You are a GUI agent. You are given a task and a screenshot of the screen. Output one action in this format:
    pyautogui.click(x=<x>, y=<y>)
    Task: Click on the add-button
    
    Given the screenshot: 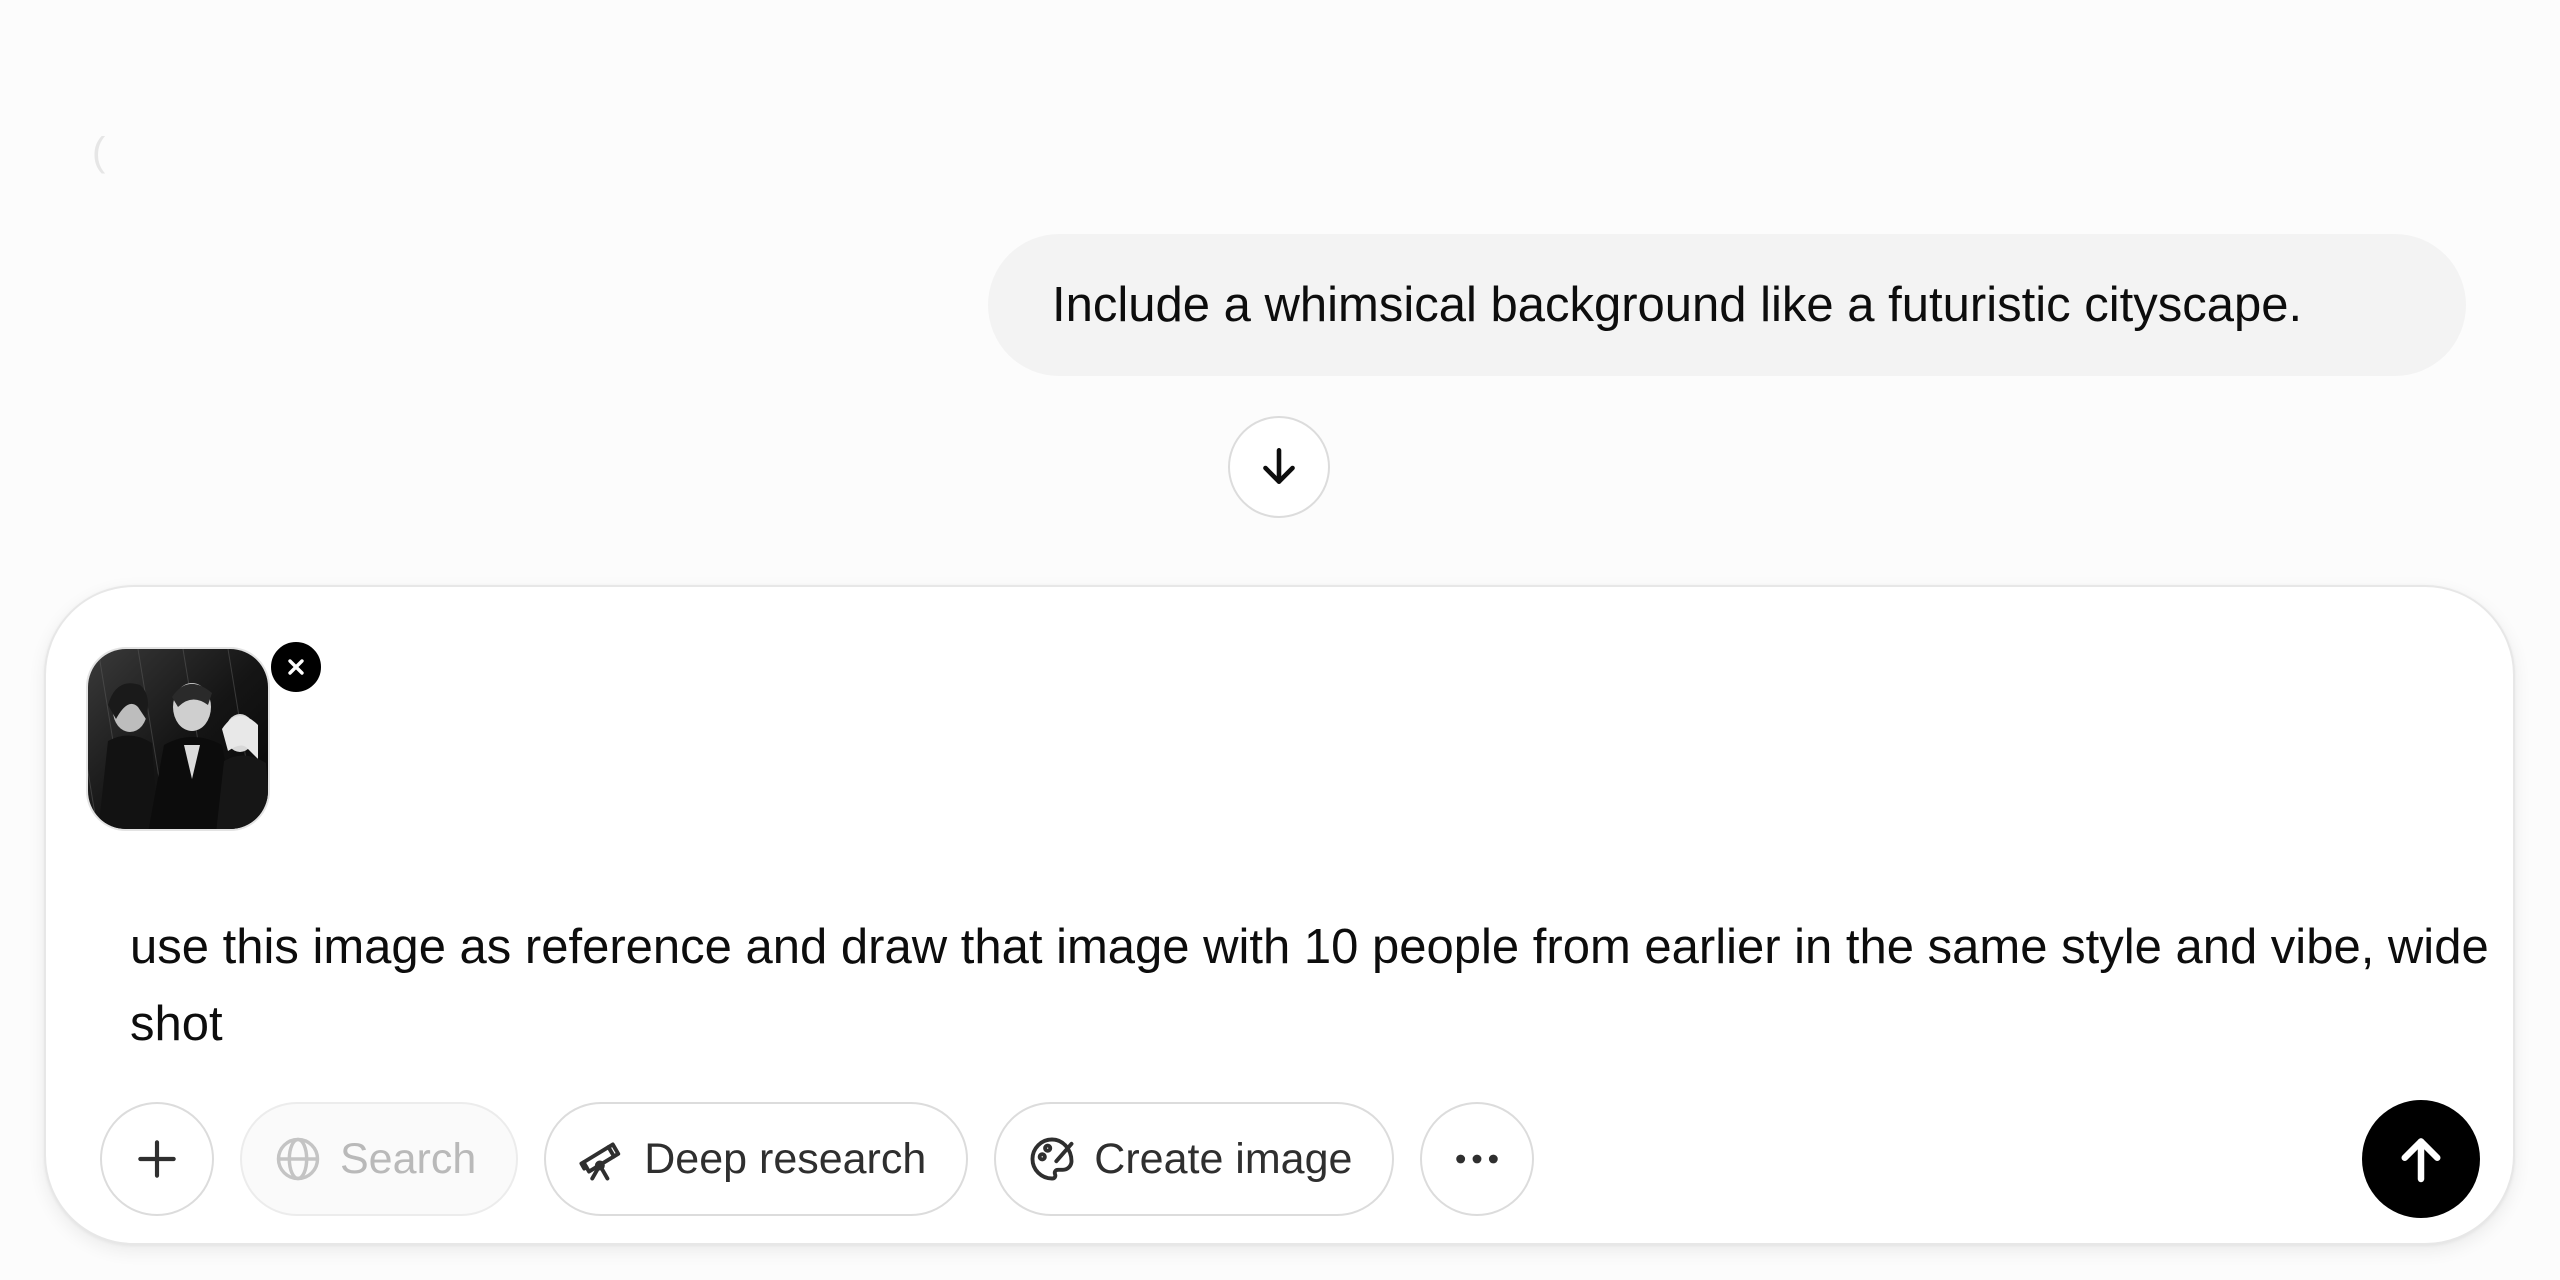 What is the action you would take?
    pyautogui.click(x=157, y=1159)
    